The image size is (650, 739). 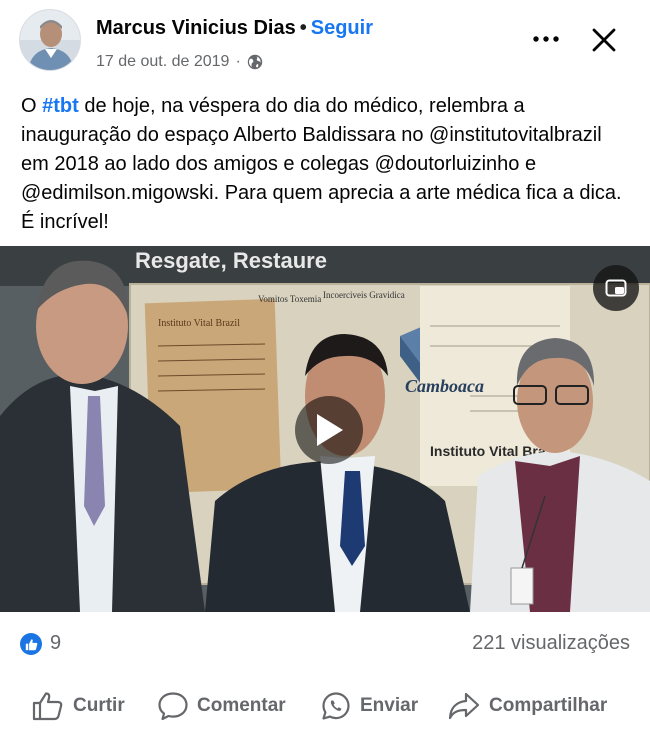 I want to click on comment-button: Comentar, so click(x=221, y=706).